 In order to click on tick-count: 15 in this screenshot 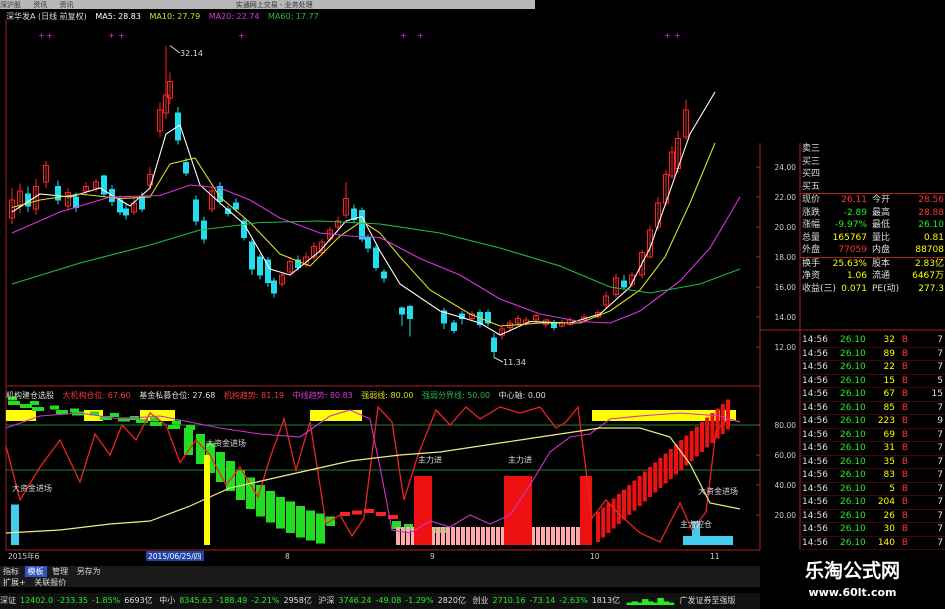, I will do `click(937, 394)`.